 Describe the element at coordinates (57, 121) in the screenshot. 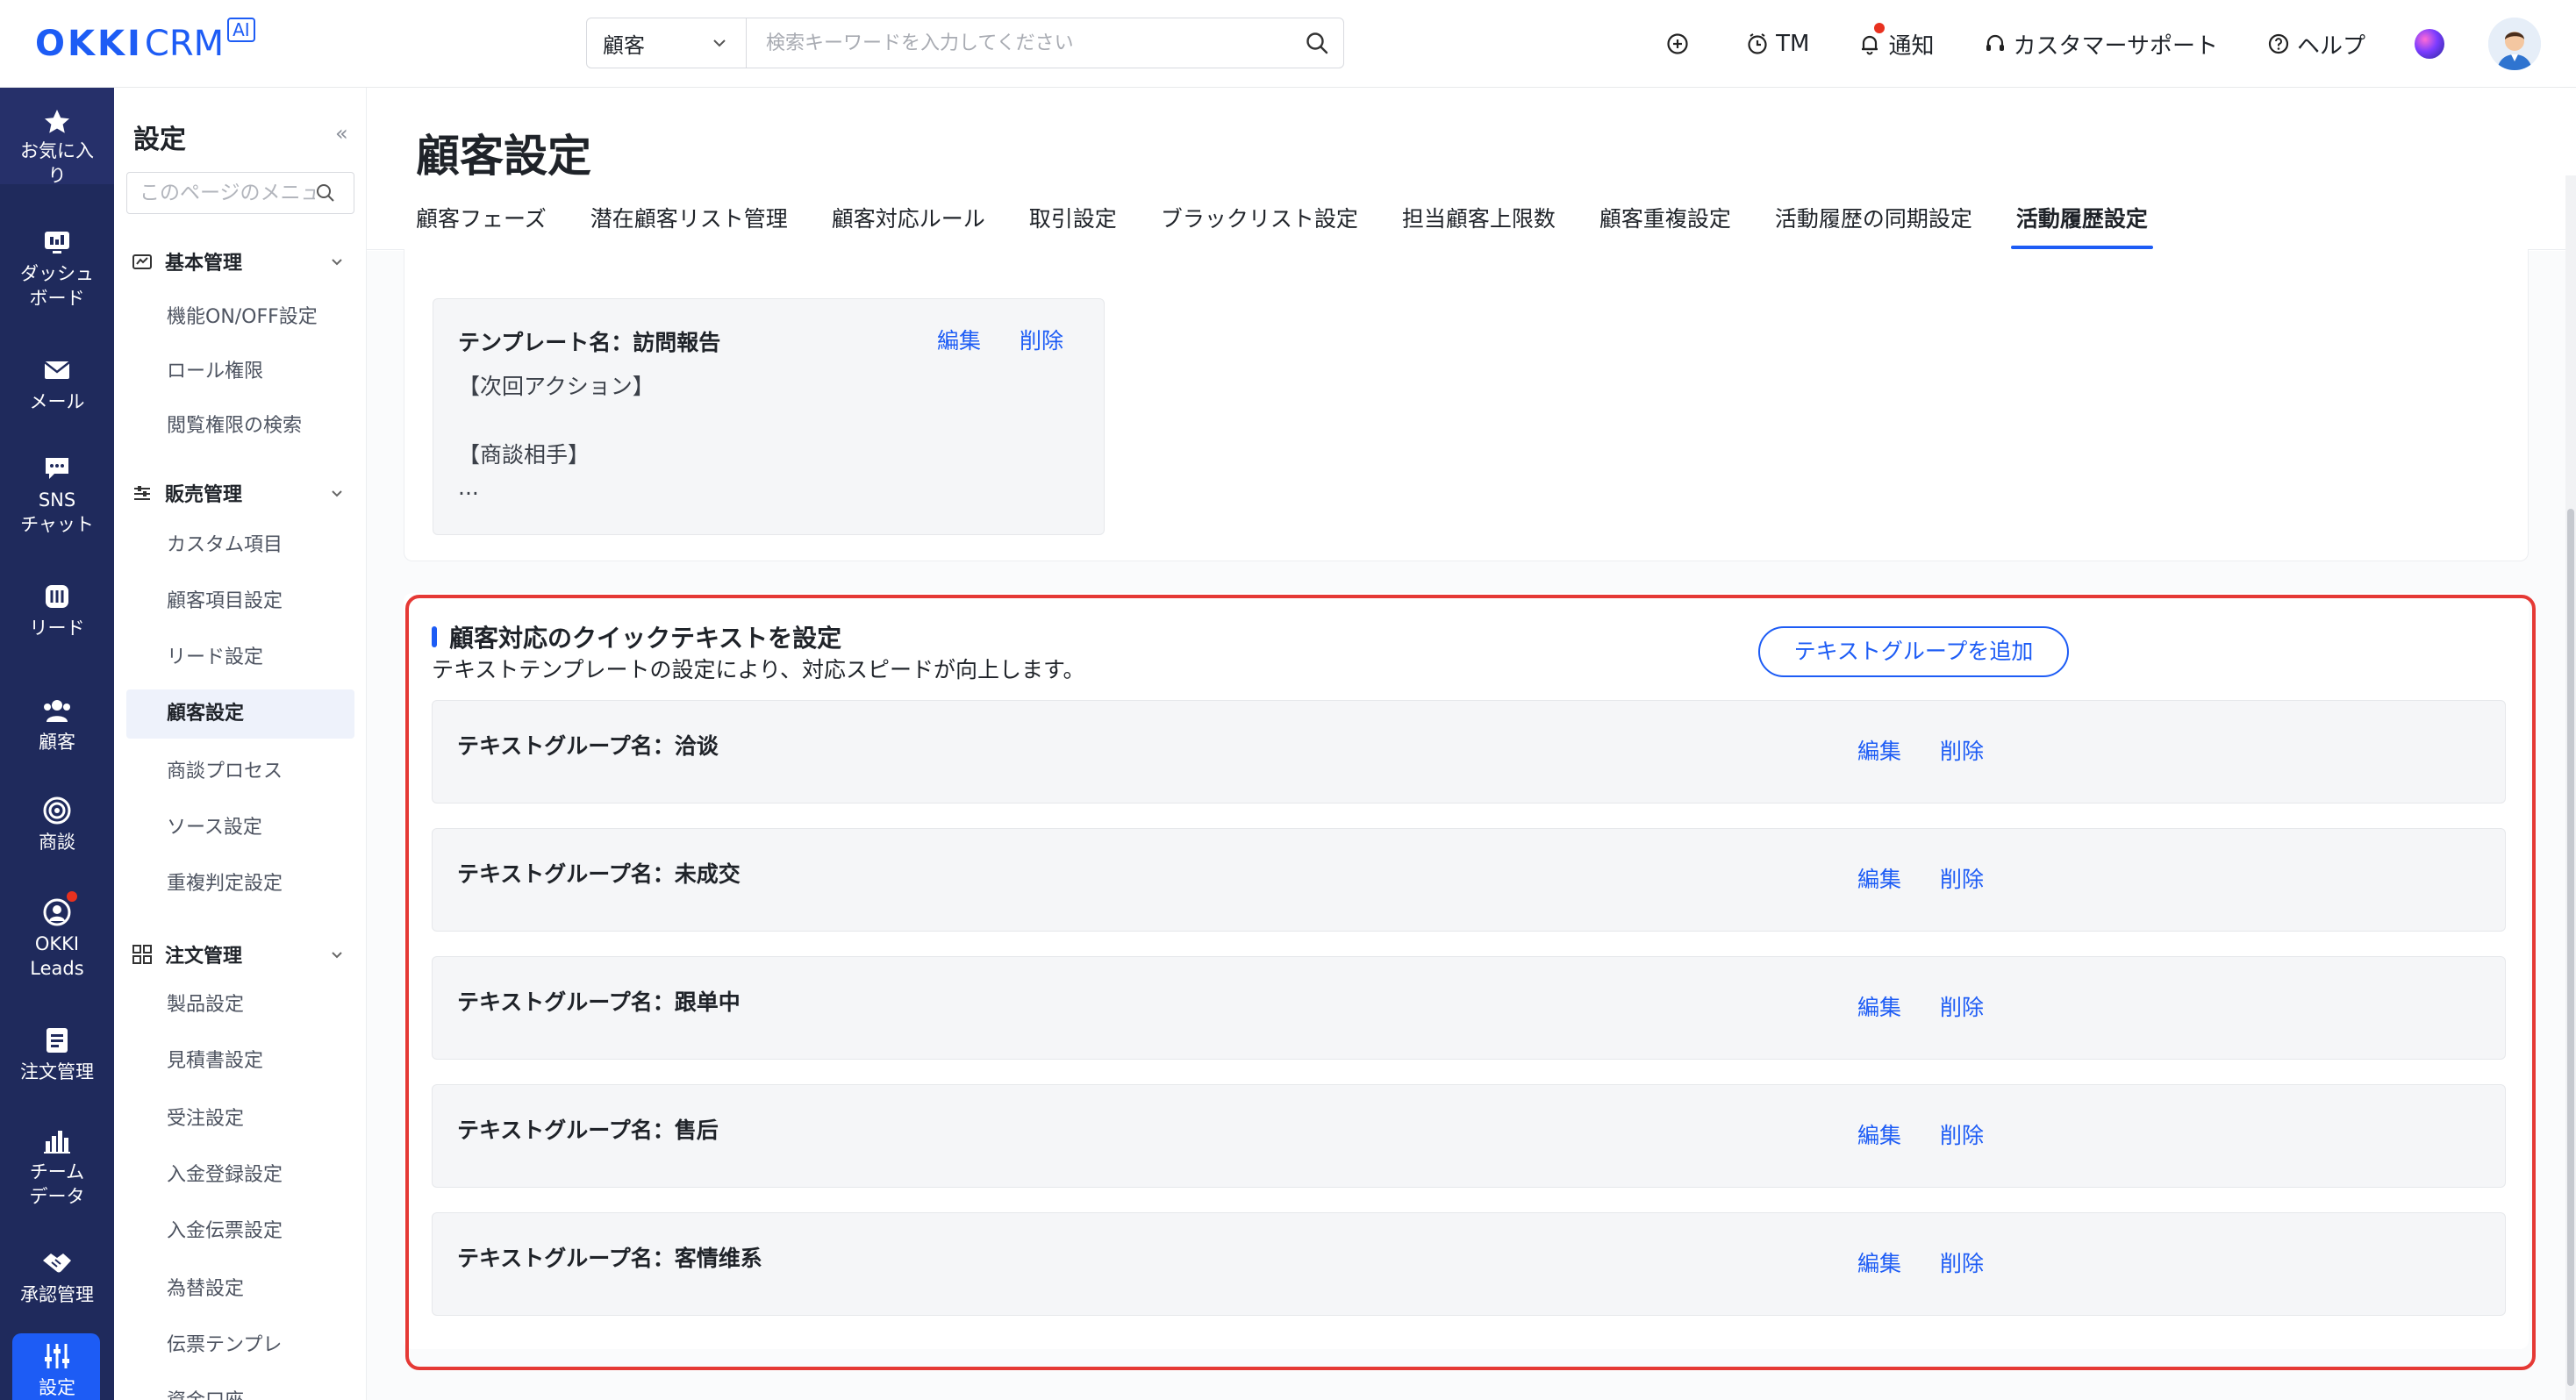

I see `star-icon` at that location.